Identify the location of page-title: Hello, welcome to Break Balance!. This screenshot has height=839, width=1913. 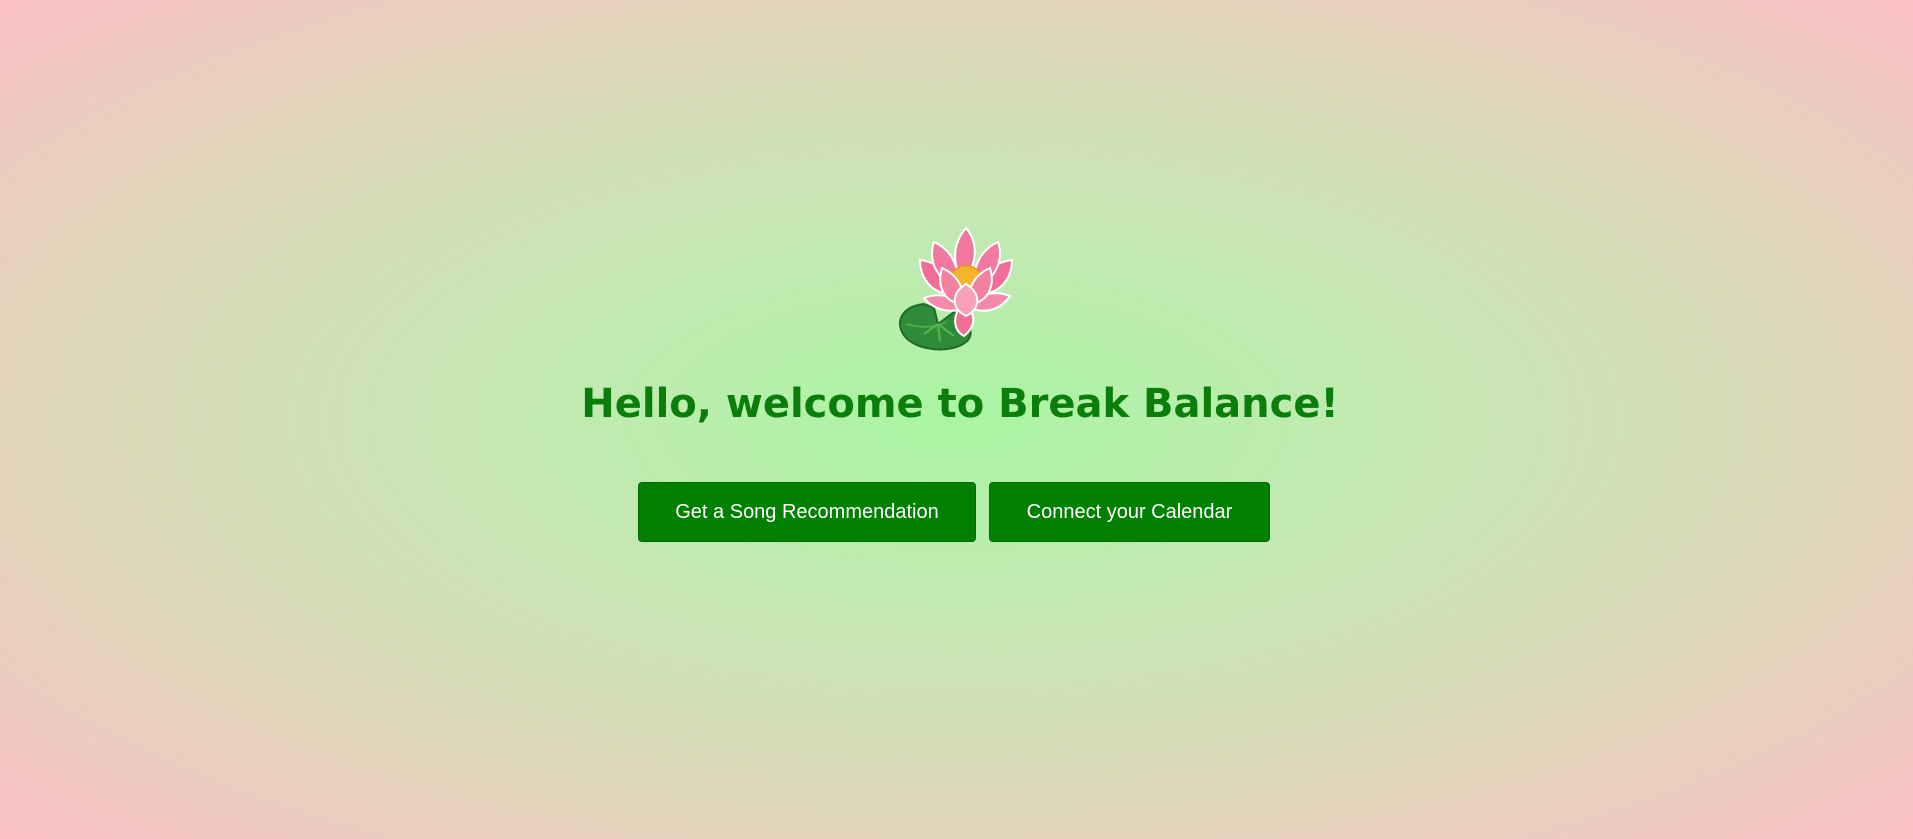
(960, 404).